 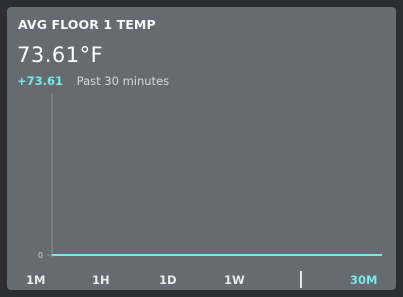 What do you see at coordinates (101, 280) in the screenshot?
I see `range-1h-button: 1H` at bounding box center [101, 280].